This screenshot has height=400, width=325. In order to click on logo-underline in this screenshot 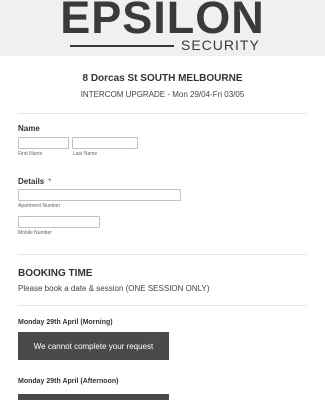, I will do `click(122, 46)`.